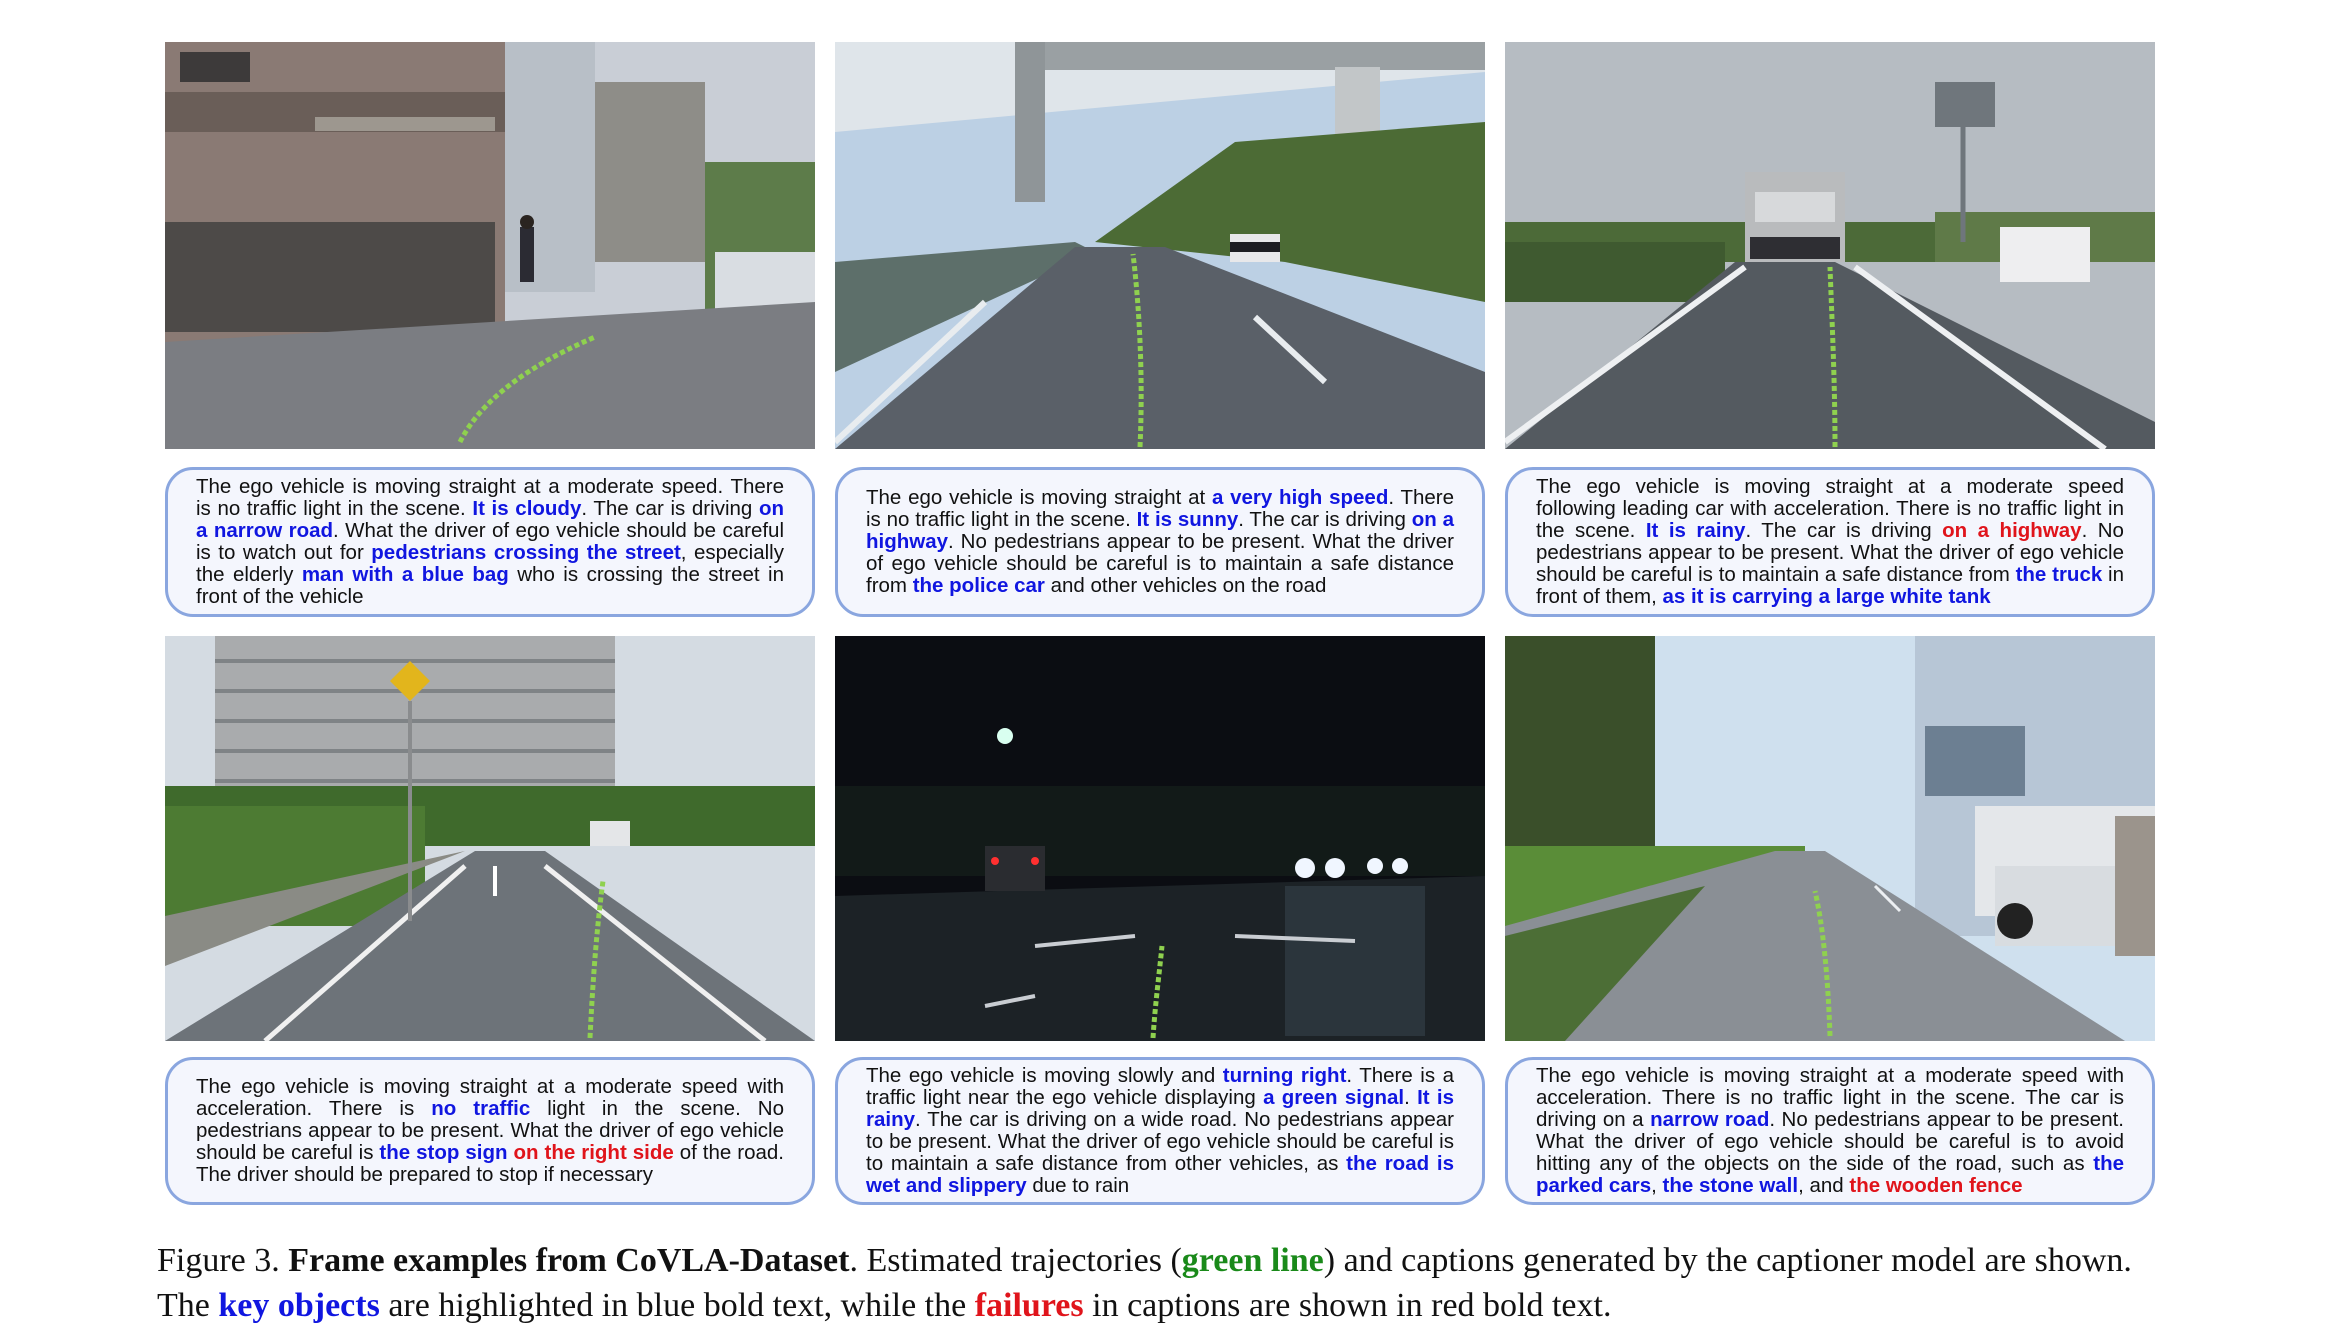 The width and height of the screenshot is (2335, 1328). What do you see at coordinates (443, 1152) in the screenshot?
I see `key-object-text: the stop sign` at bounding box center [443, 1152].